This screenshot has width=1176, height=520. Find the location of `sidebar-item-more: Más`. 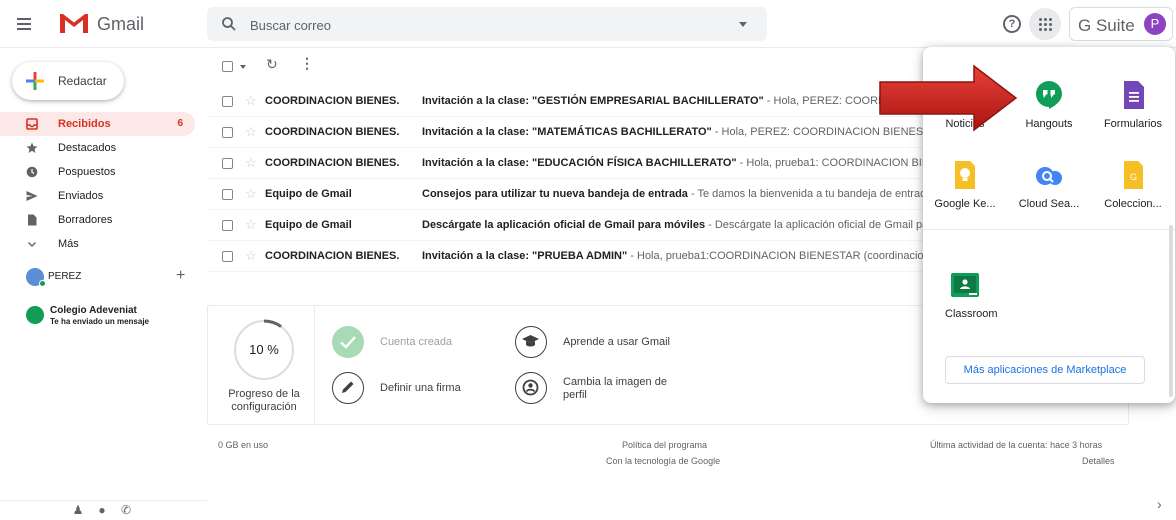

sidebar-item-more: Más is located at coordinates (97, 244).